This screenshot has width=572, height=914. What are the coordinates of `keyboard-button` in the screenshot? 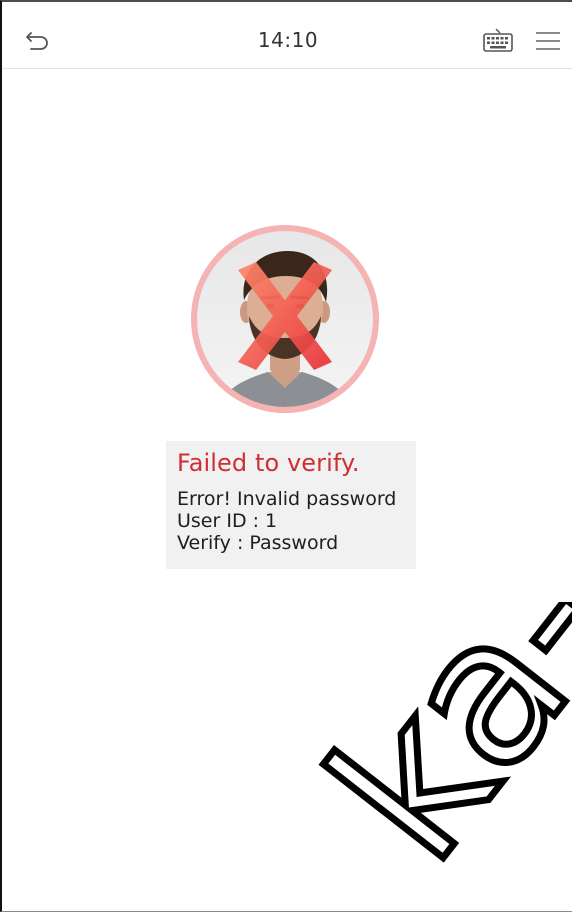 It's located at (498, 41).